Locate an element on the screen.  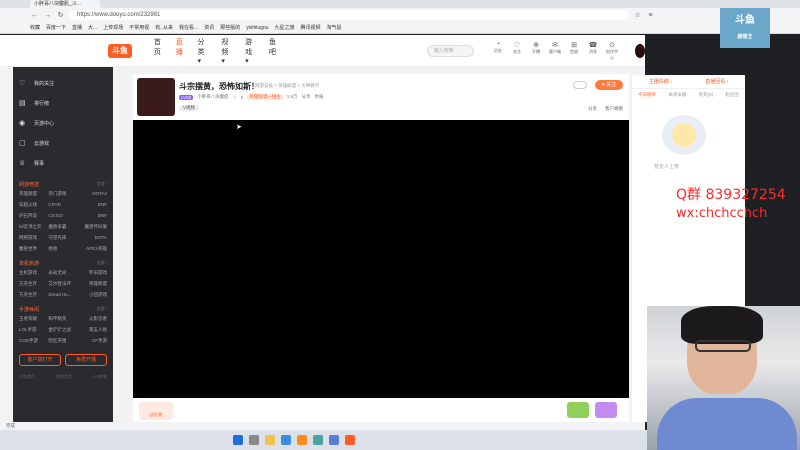
game-link: 守望先锋 is located at coordinates (62, 238).